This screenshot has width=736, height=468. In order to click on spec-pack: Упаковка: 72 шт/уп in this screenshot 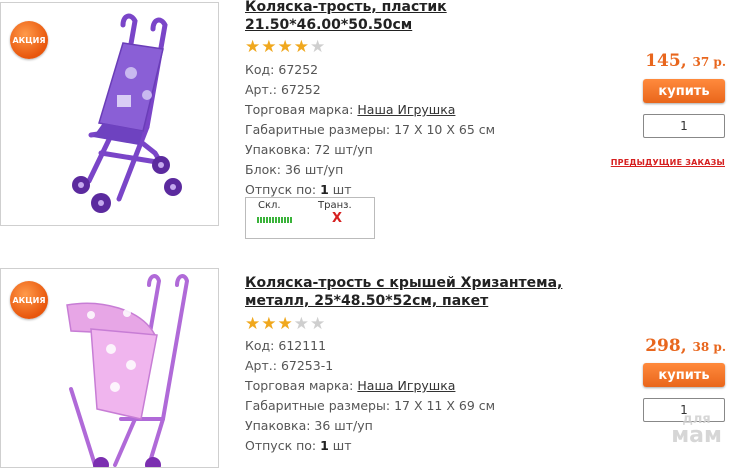, I will do `click(309, 149)`.